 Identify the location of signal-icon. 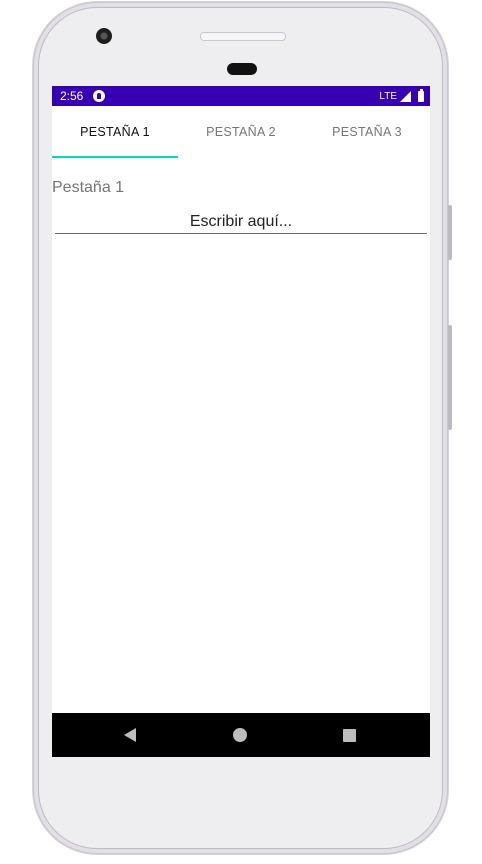
(405, 96).